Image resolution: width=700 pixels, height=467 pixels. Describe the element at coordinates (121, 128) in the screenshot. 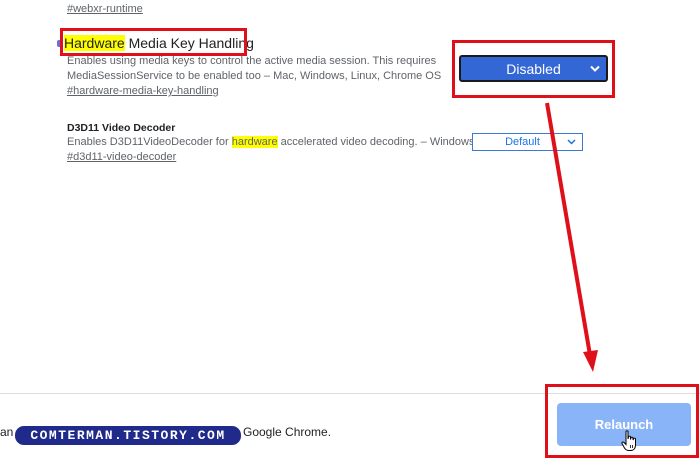

I see `flag-title-d3d11-video-decoder: D3D11 Video Decoder` at that location.